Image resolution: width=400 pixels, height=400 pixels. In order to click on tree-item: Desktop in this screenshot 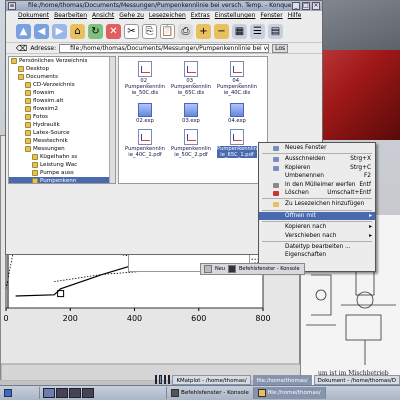, I will do `click(62, 69)`.